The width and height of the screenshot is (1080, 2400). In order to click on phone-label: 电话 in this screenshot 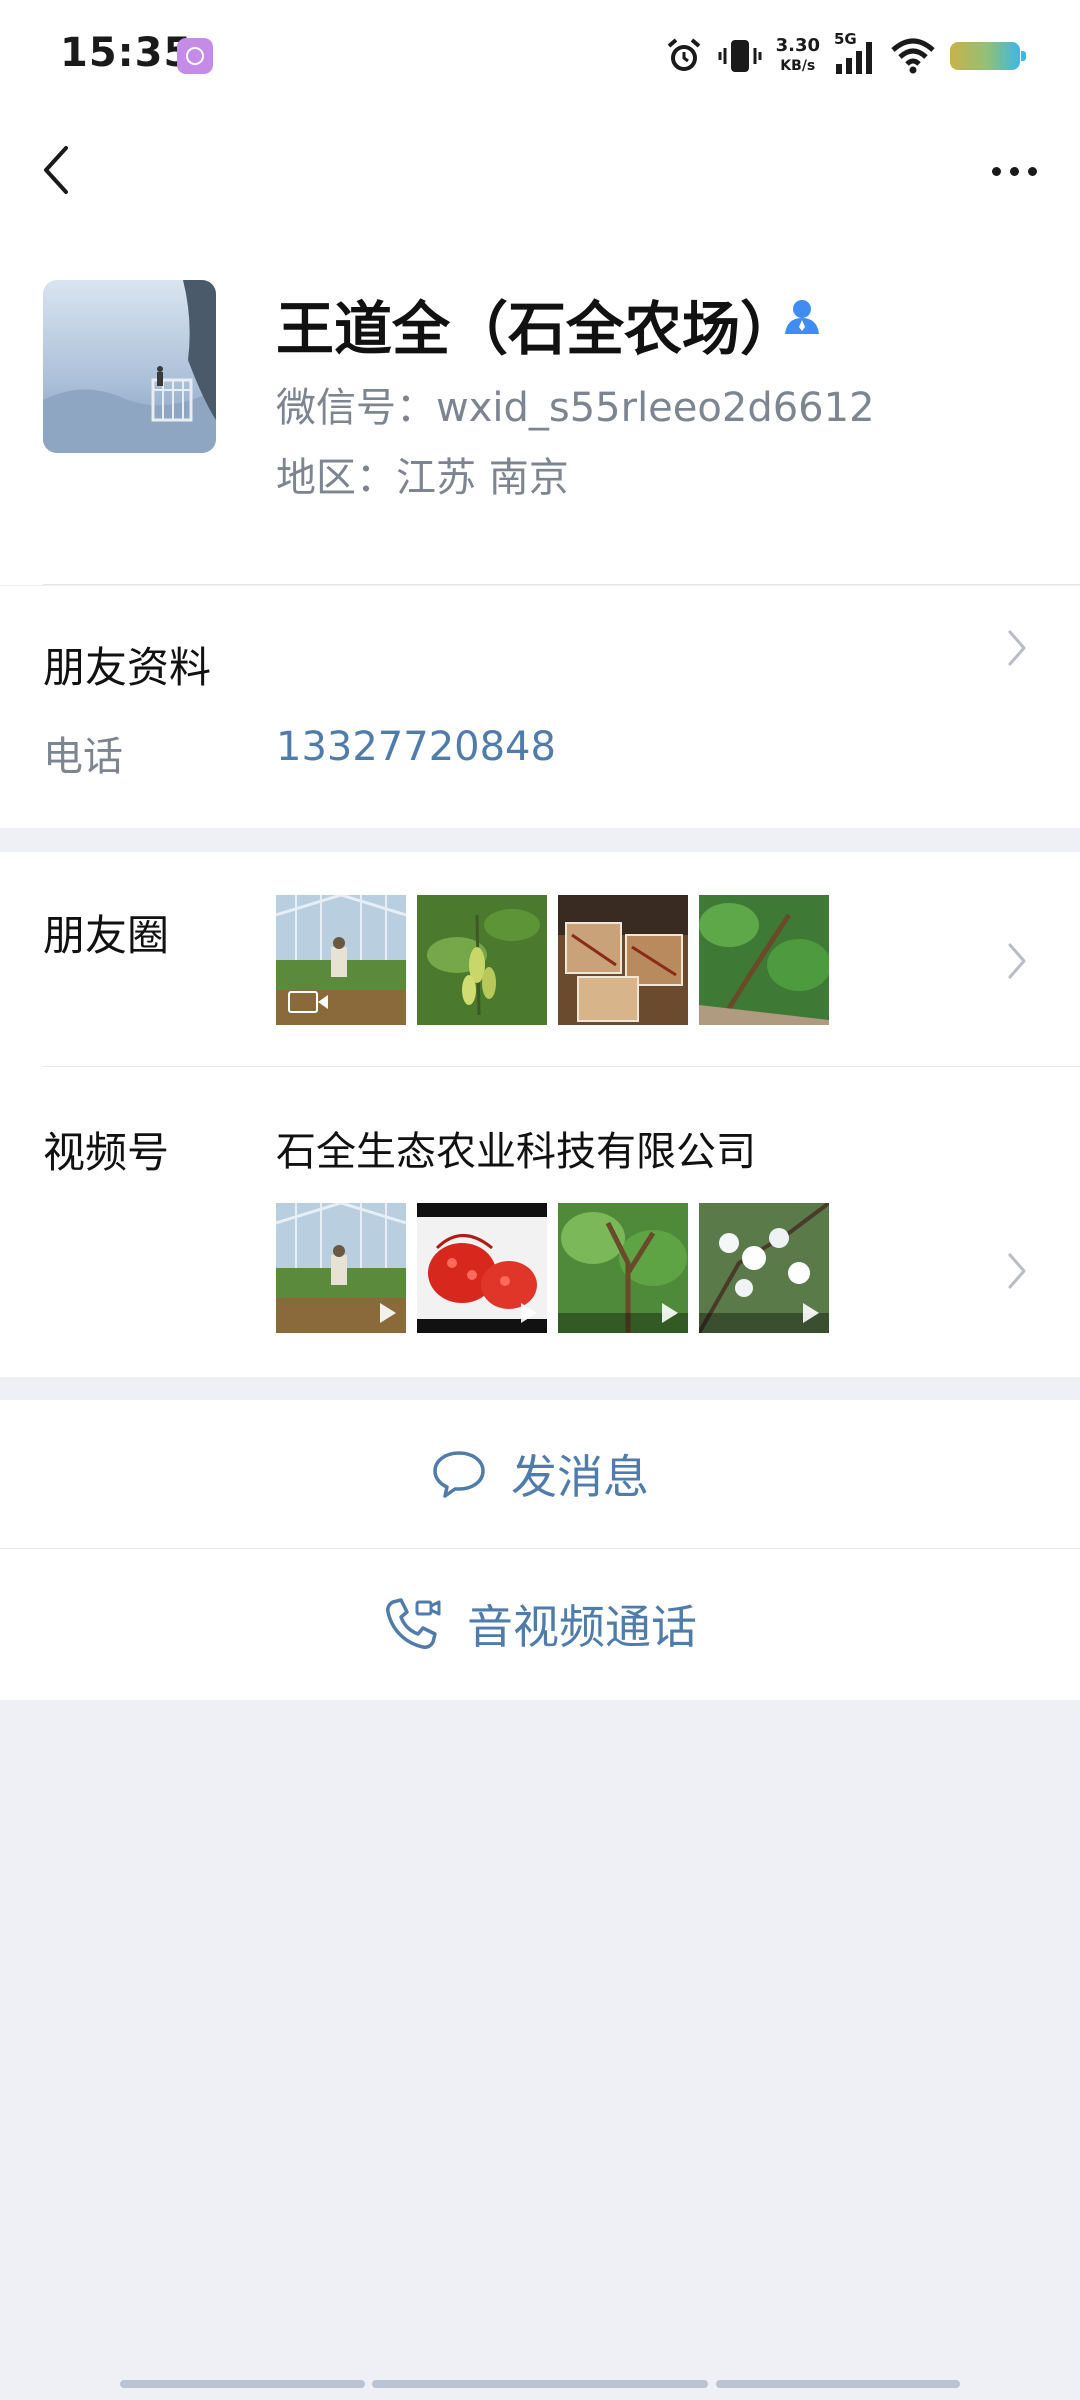, I will do `click(83, 757)`.